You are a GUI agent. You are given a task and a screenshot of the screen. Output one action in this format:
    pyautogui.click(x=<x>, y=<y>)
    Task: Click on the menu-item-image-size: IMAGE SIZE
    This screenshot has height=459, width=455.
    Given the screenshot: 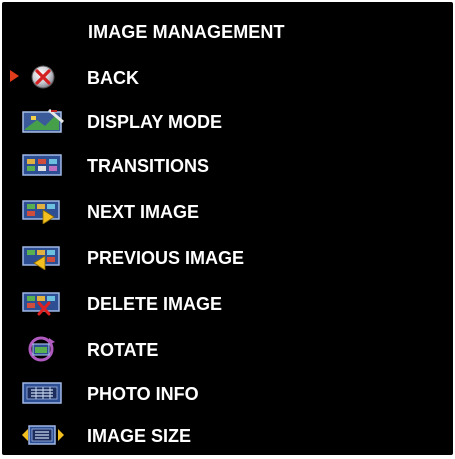 What is the action you would take?
    pyautogui.click(x=227, y=435)
    